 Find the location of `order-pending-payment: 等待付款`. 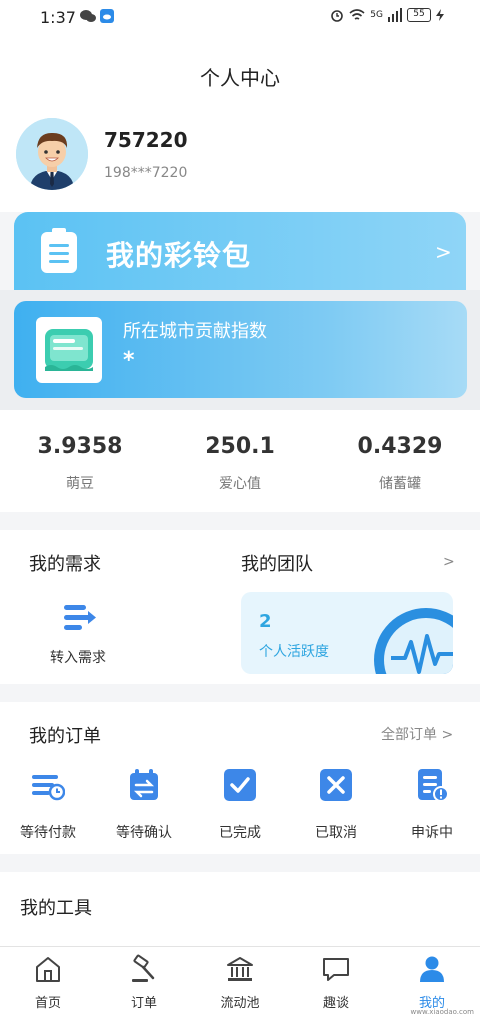

order-pending-payment: 等待付款 is located at coordinates (48, 805).